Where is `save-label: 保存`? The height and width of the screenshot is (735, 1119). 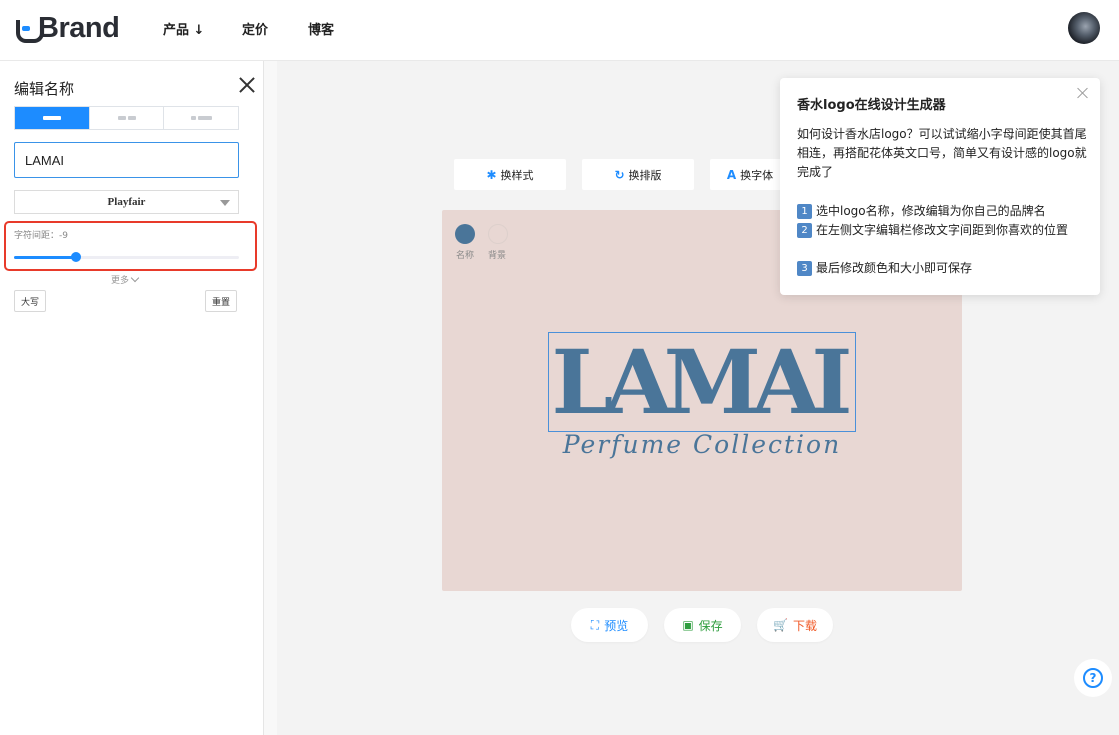 save-label: 保存 is located at coordinates (710, 625).